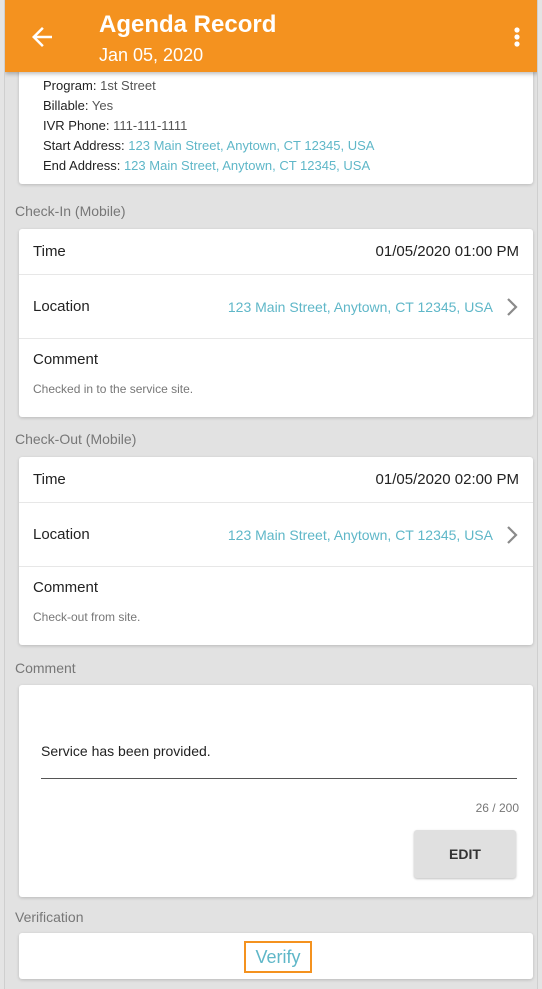 This screenshot has height=989, width=542. Describe the element at coordinates (49, 479) in the screenshot. I see `checkout-time-label: Time` at that location.